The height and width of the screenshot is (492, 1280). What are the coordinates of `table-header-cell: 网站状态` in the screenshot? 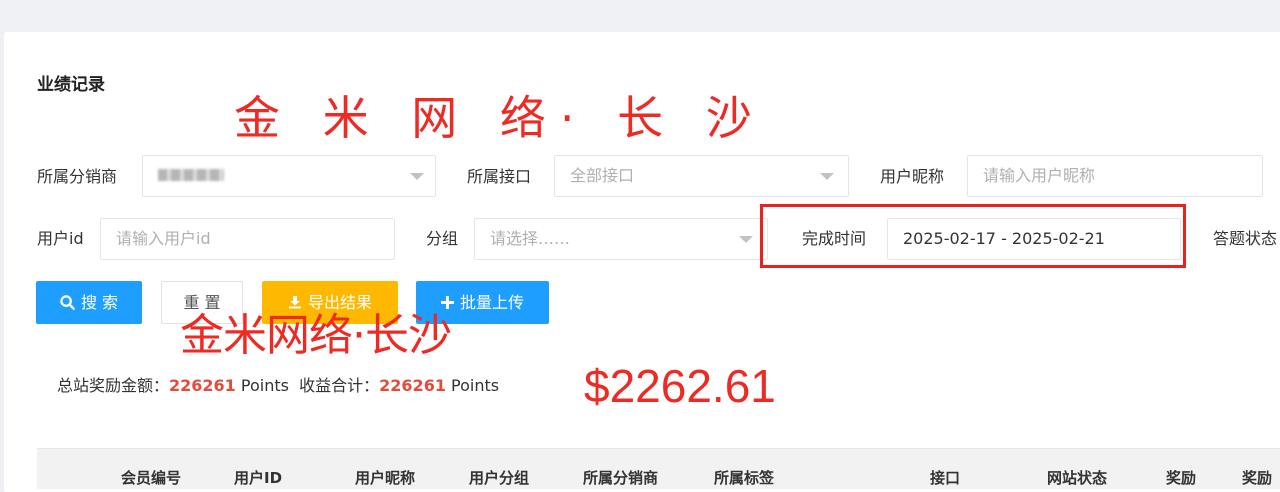 It's located at (1077, 478).